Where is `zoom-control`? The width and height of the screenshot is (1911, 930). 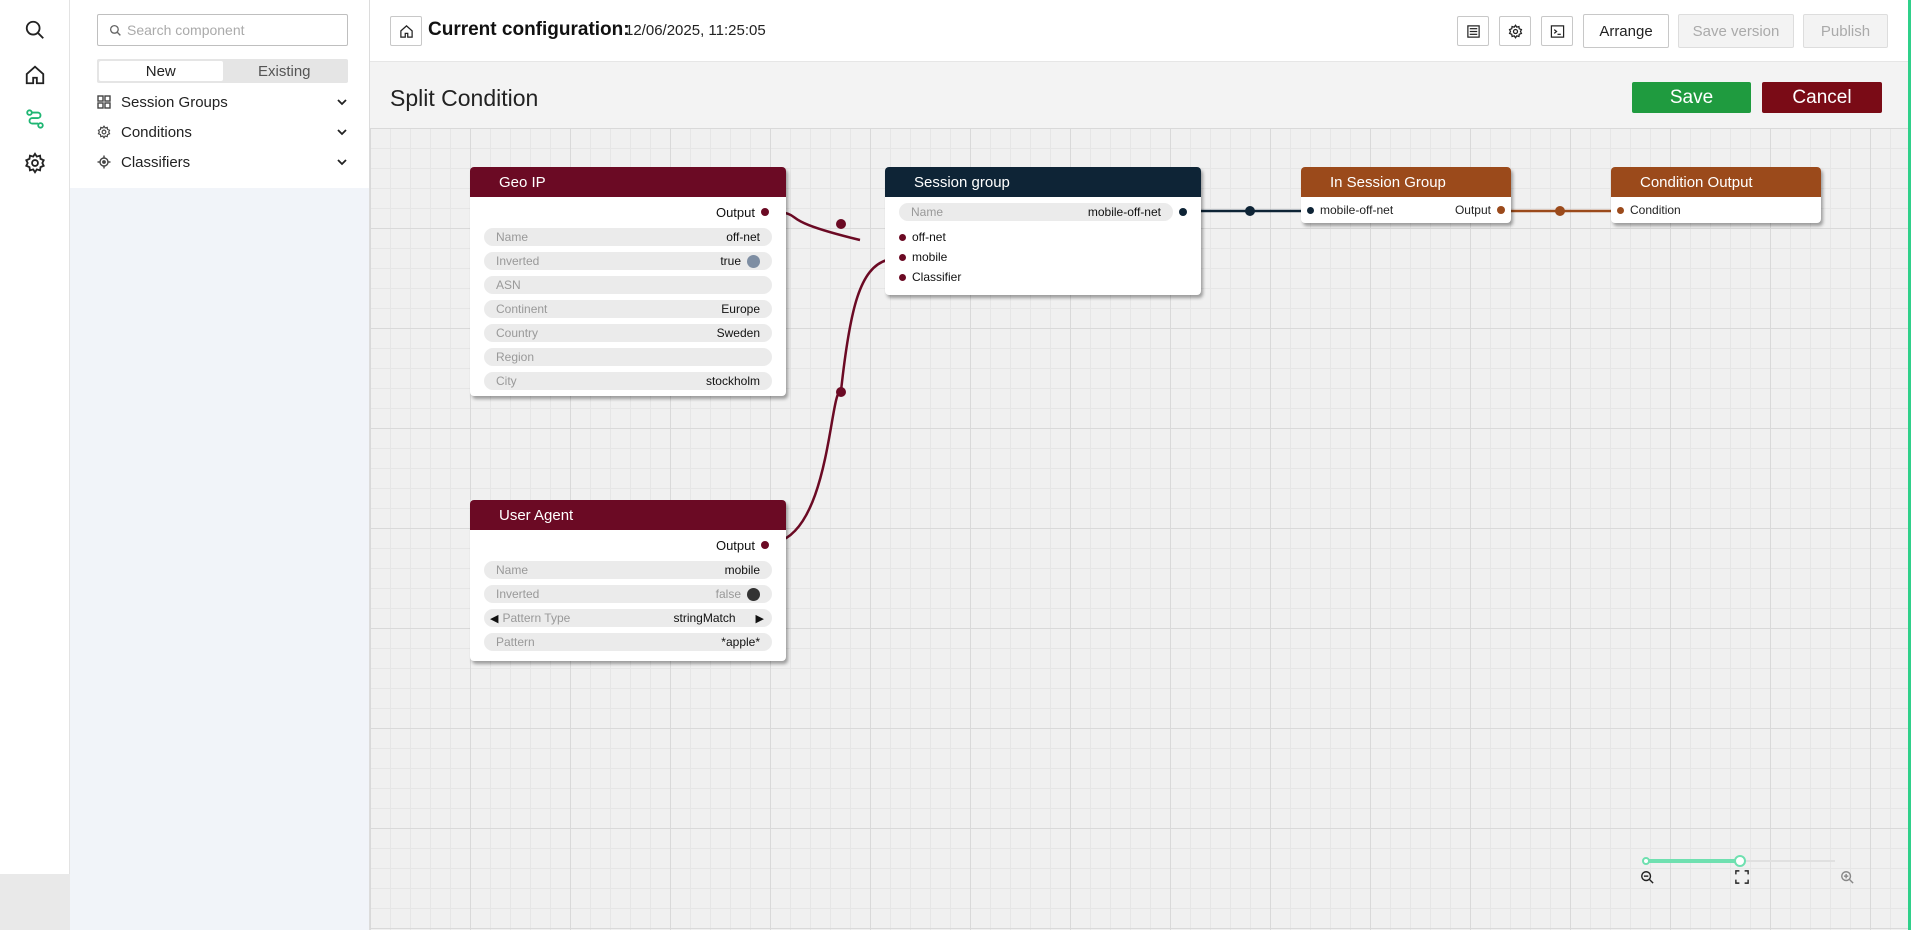
zoom-control is located at coordinates (1747, 870).